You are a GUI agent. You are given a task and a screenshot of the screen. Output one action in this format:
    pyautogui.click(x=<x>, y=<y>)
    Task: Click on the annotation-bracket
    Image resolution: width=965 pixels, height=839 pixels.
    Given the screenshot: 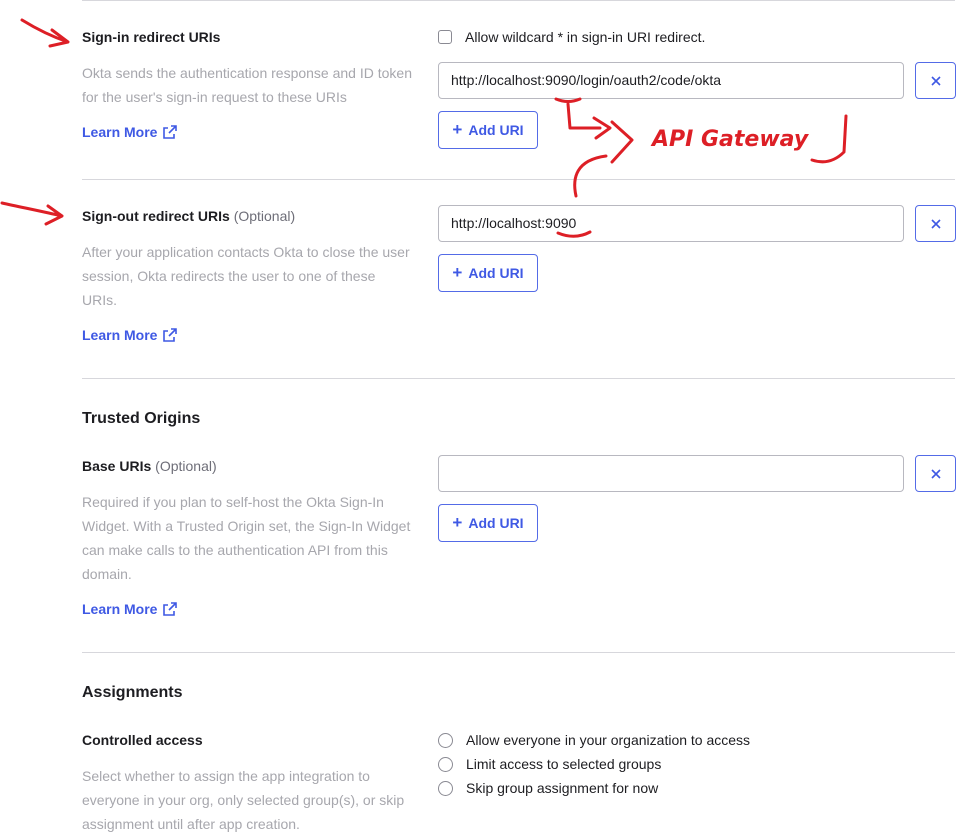 What is the action you would take?
    pyautogui.click(x=613, y=140)
    